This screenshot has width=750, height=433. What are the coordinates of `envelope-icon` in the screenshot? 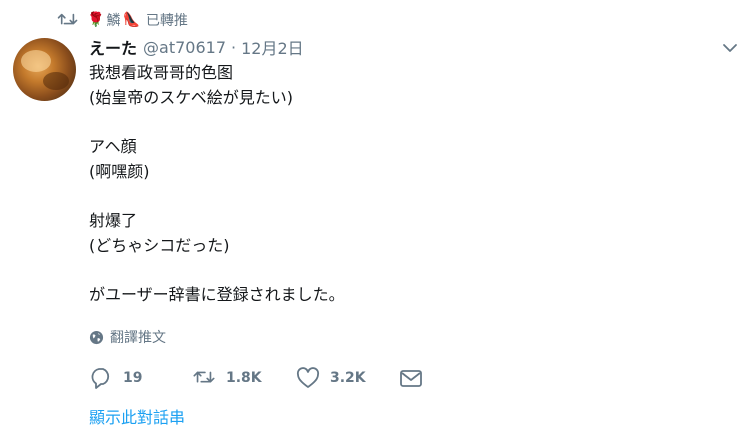 It's located at (411, 378).